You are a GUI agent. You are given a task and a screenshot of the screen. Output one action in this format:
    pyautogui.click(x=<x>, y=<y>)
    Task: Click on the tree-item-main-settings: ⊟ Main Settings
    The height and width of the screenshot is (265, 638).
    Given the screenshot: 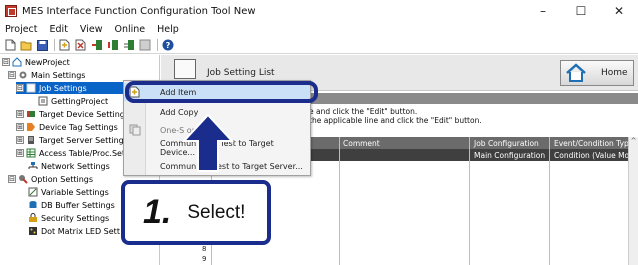 What is the action you would take?
    pyautogui.click(x=46, y=75)
    